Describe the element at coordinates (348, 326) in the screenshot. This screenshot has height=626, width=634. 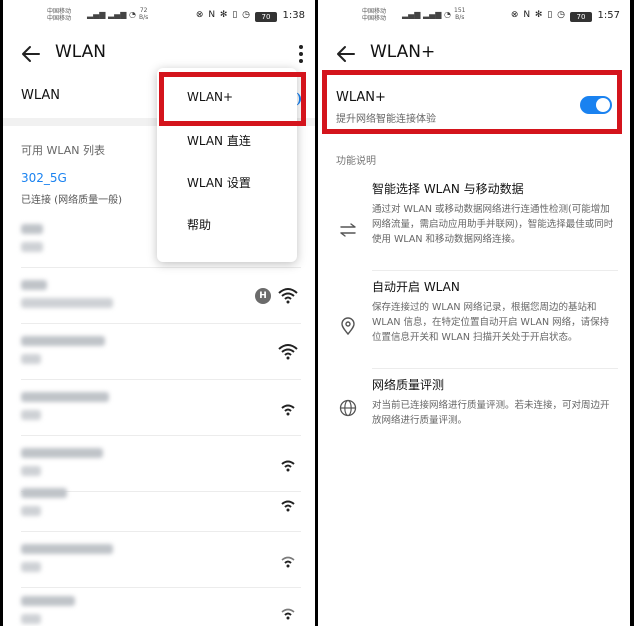
I see `location-pin-icon` at that location.